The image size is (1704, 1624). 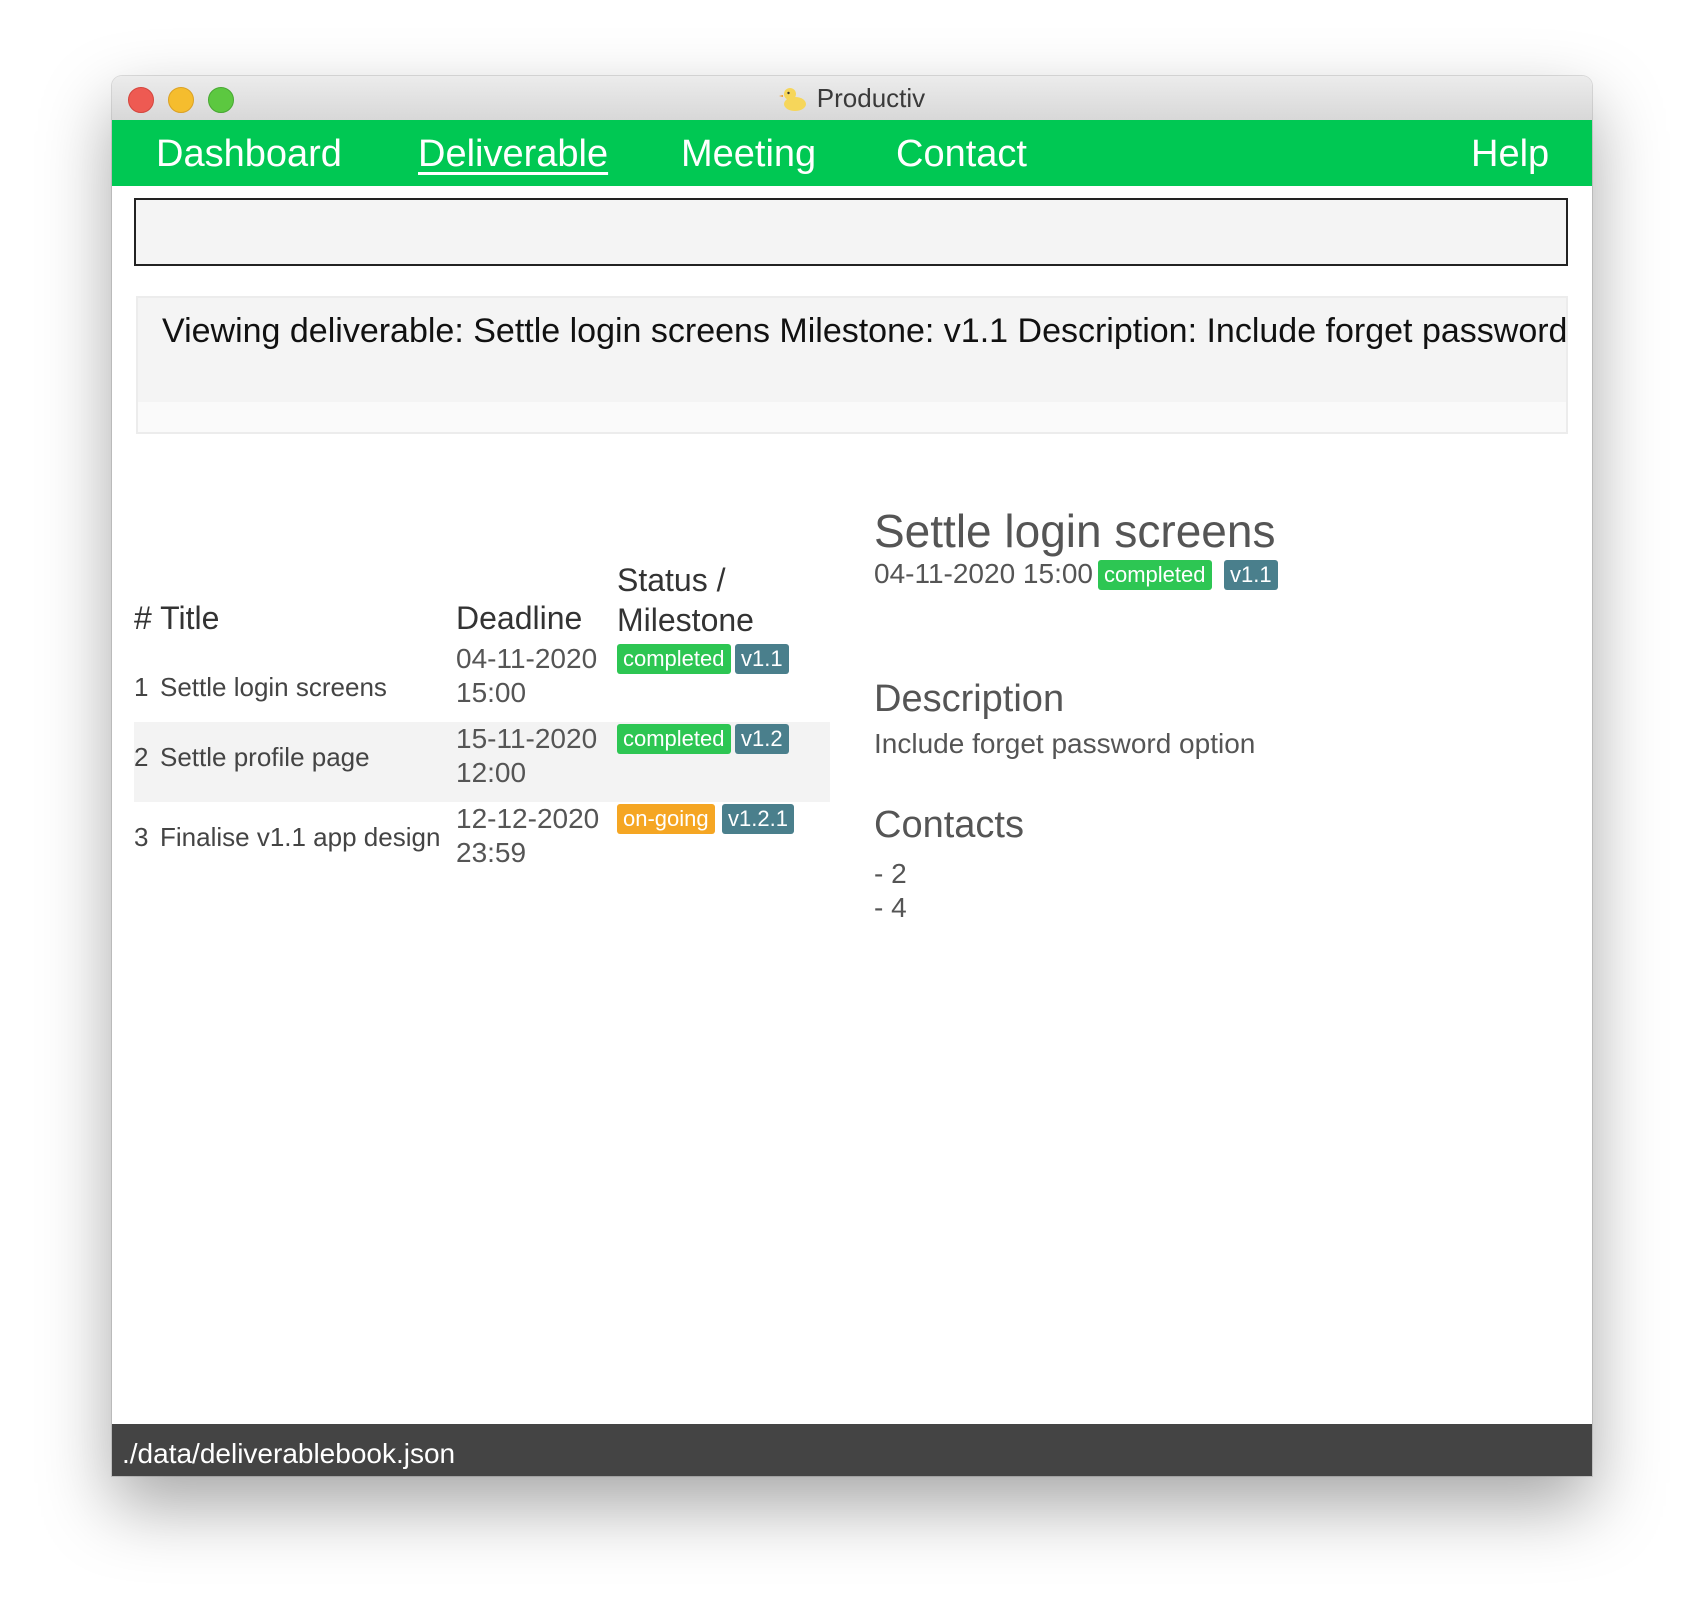 I want to click on command-input, so click(x=851, y=232).